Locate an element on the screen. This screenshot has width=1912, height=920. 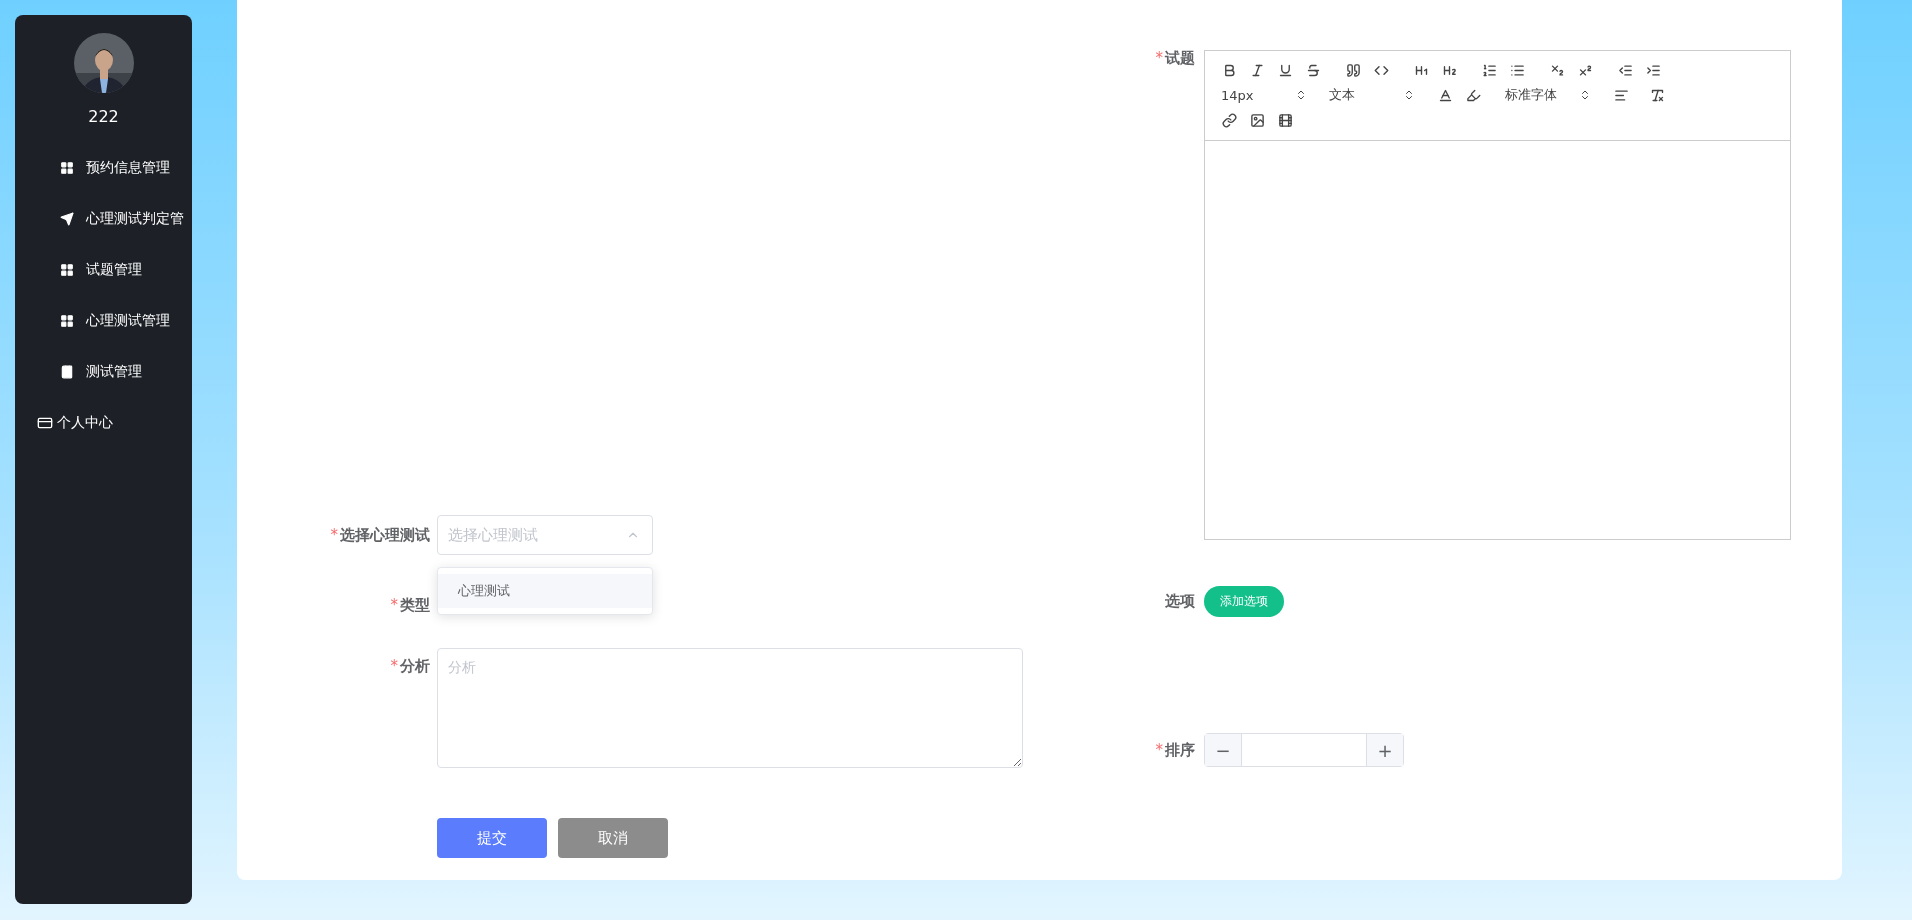
field-label: 类型 is located at coordinates (415, 605).